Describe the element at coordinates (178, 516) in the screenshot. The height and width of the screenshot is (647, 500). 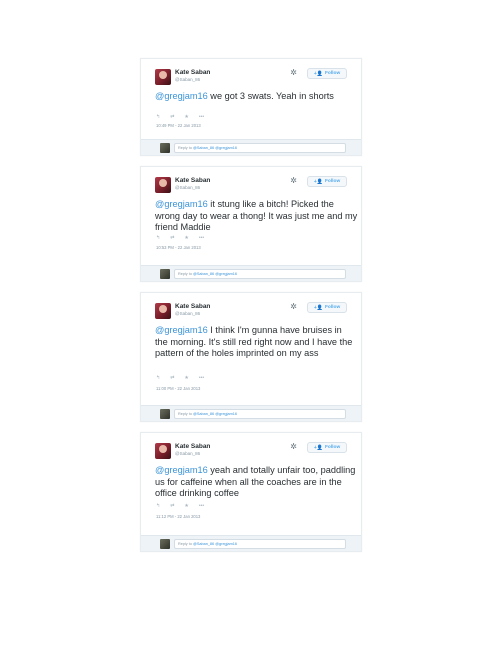
I see `timestamp: 11:12 PM - 22 Jan 2013` at that location.